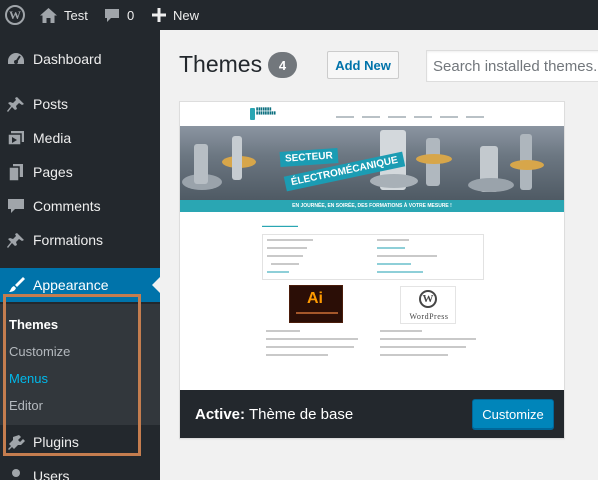 Image resolution: width=598 pixels, height=480 pixels. I want to click on sidebar-item-users: Users, so click(80, 469).